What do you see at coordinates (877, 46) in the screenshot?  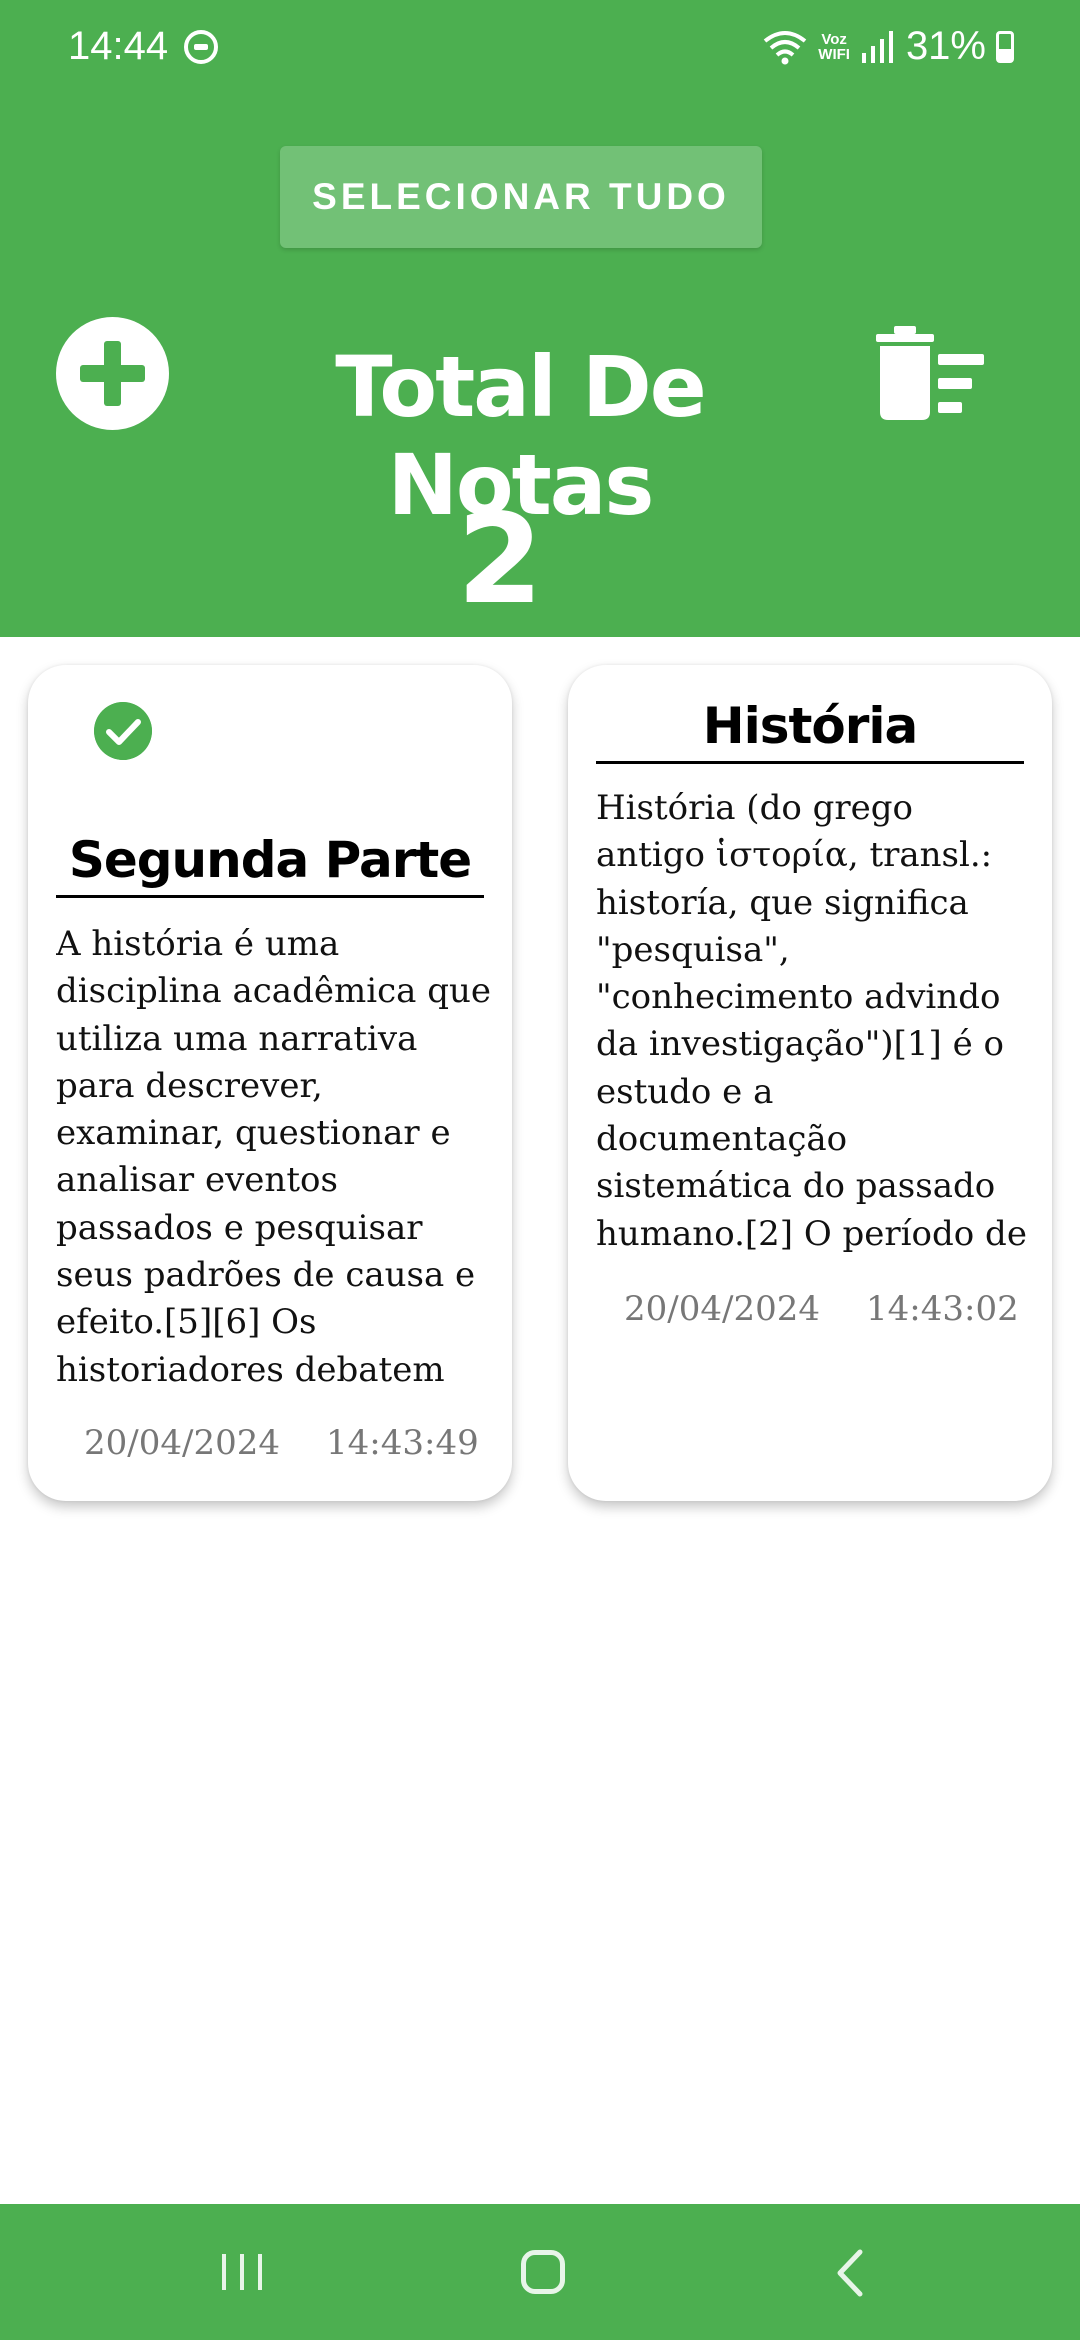 I see `signal-icon` at bounding box center [877, 46].